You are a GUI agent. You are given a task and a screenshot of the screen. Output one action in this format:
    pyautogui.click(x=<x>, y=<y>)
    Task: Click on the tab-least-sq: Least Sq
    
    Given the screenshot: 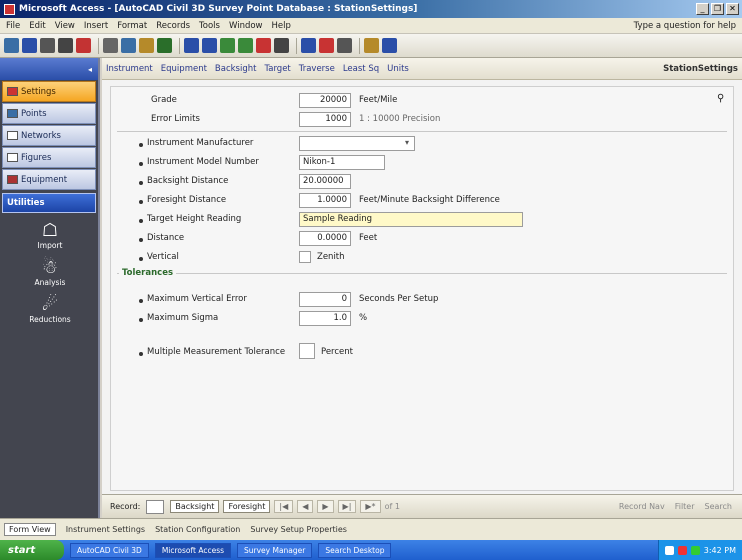 What is the action you would take?
    pyautogui.click(x=361, y=69)
    